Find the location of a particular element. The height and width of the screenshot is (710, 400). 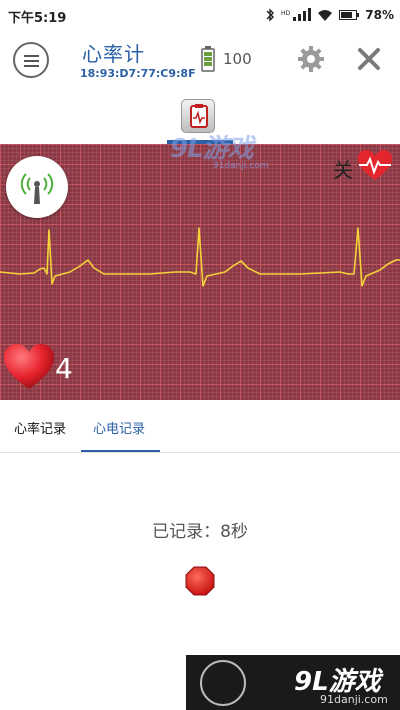

heart-icon is located at coordinates (29, 366).